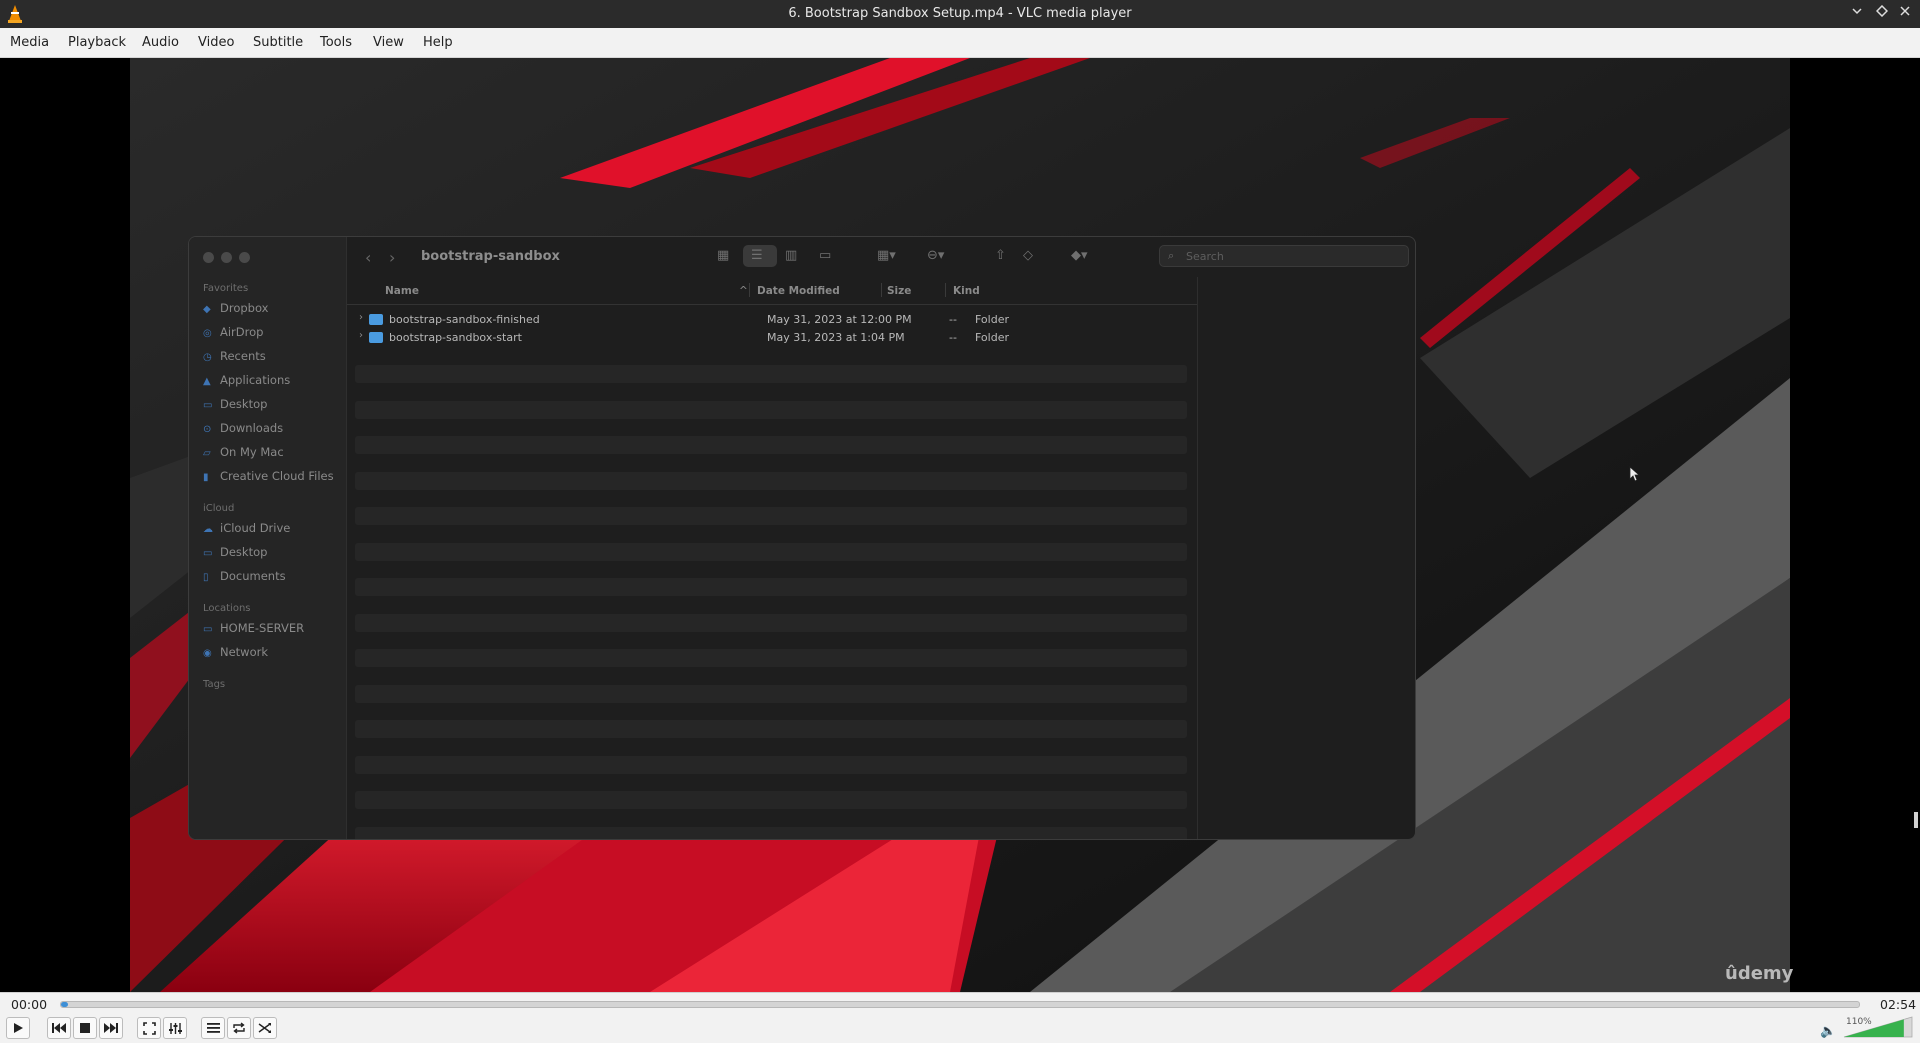 The image size is (1920, 1043). I want to click on close-button, so click(1905, 14).